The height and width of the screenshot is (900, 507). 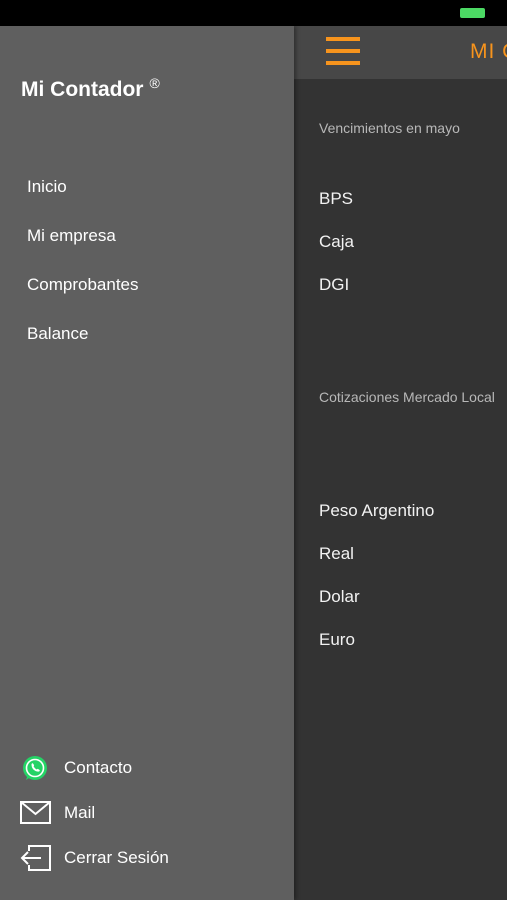 I want to click on cotizacion-item-real: Real, so click(x=336, y=554).